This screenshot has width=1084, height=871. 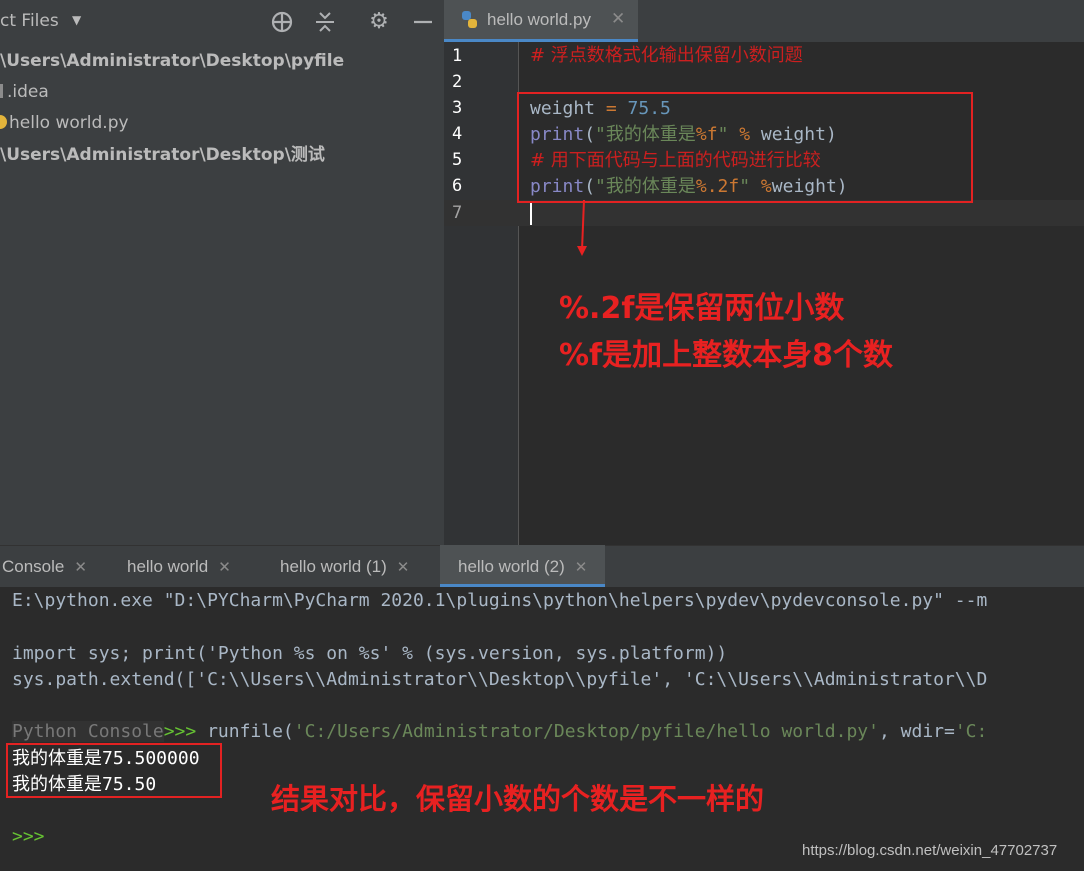 I want to click on gear-icon: ⚙, so click(x=379, y=22).